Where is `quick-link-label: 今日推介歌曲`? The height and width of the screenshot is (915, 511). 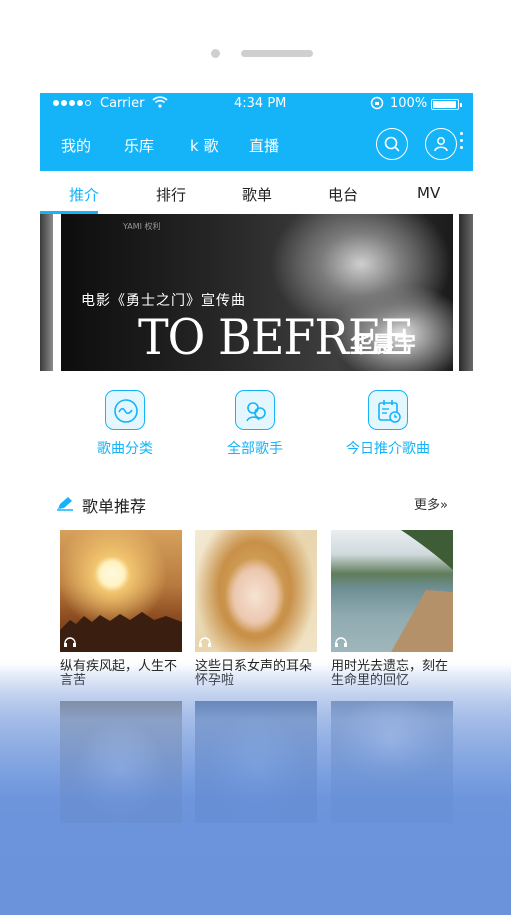
quick-link-label: 今日推介歌曲 is located at coordinates (388, 449).